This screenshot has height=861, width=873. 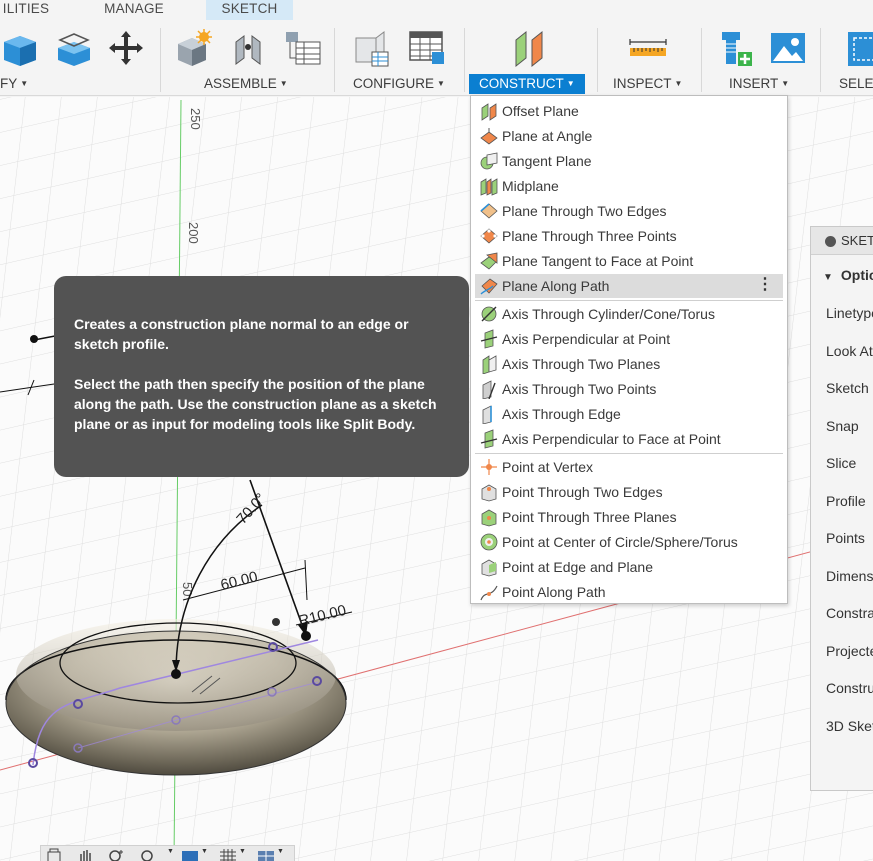 What do you see at coordinates (589, 517) in the screenshot?
I see `menu-item-label: Point Through Three Planes` at bounding box center [589, 517].